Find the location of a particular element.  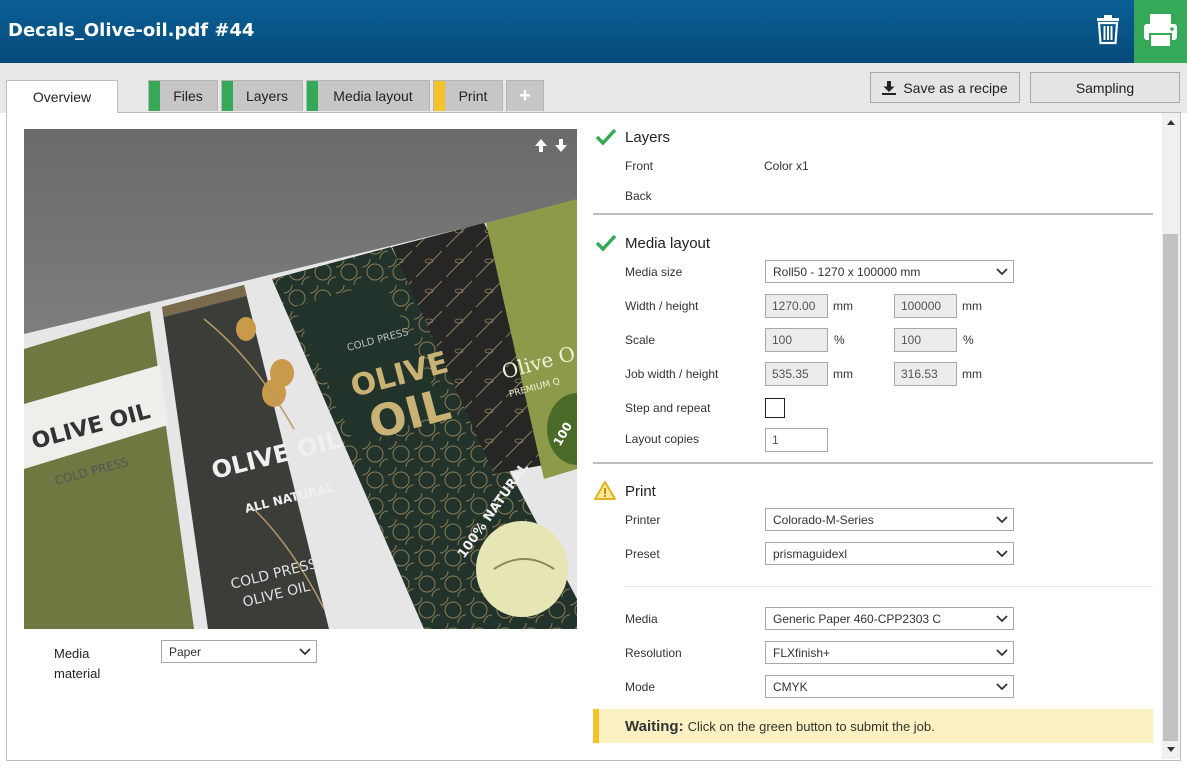

layers-section-title: Layers is located at coordinates (648, 137).